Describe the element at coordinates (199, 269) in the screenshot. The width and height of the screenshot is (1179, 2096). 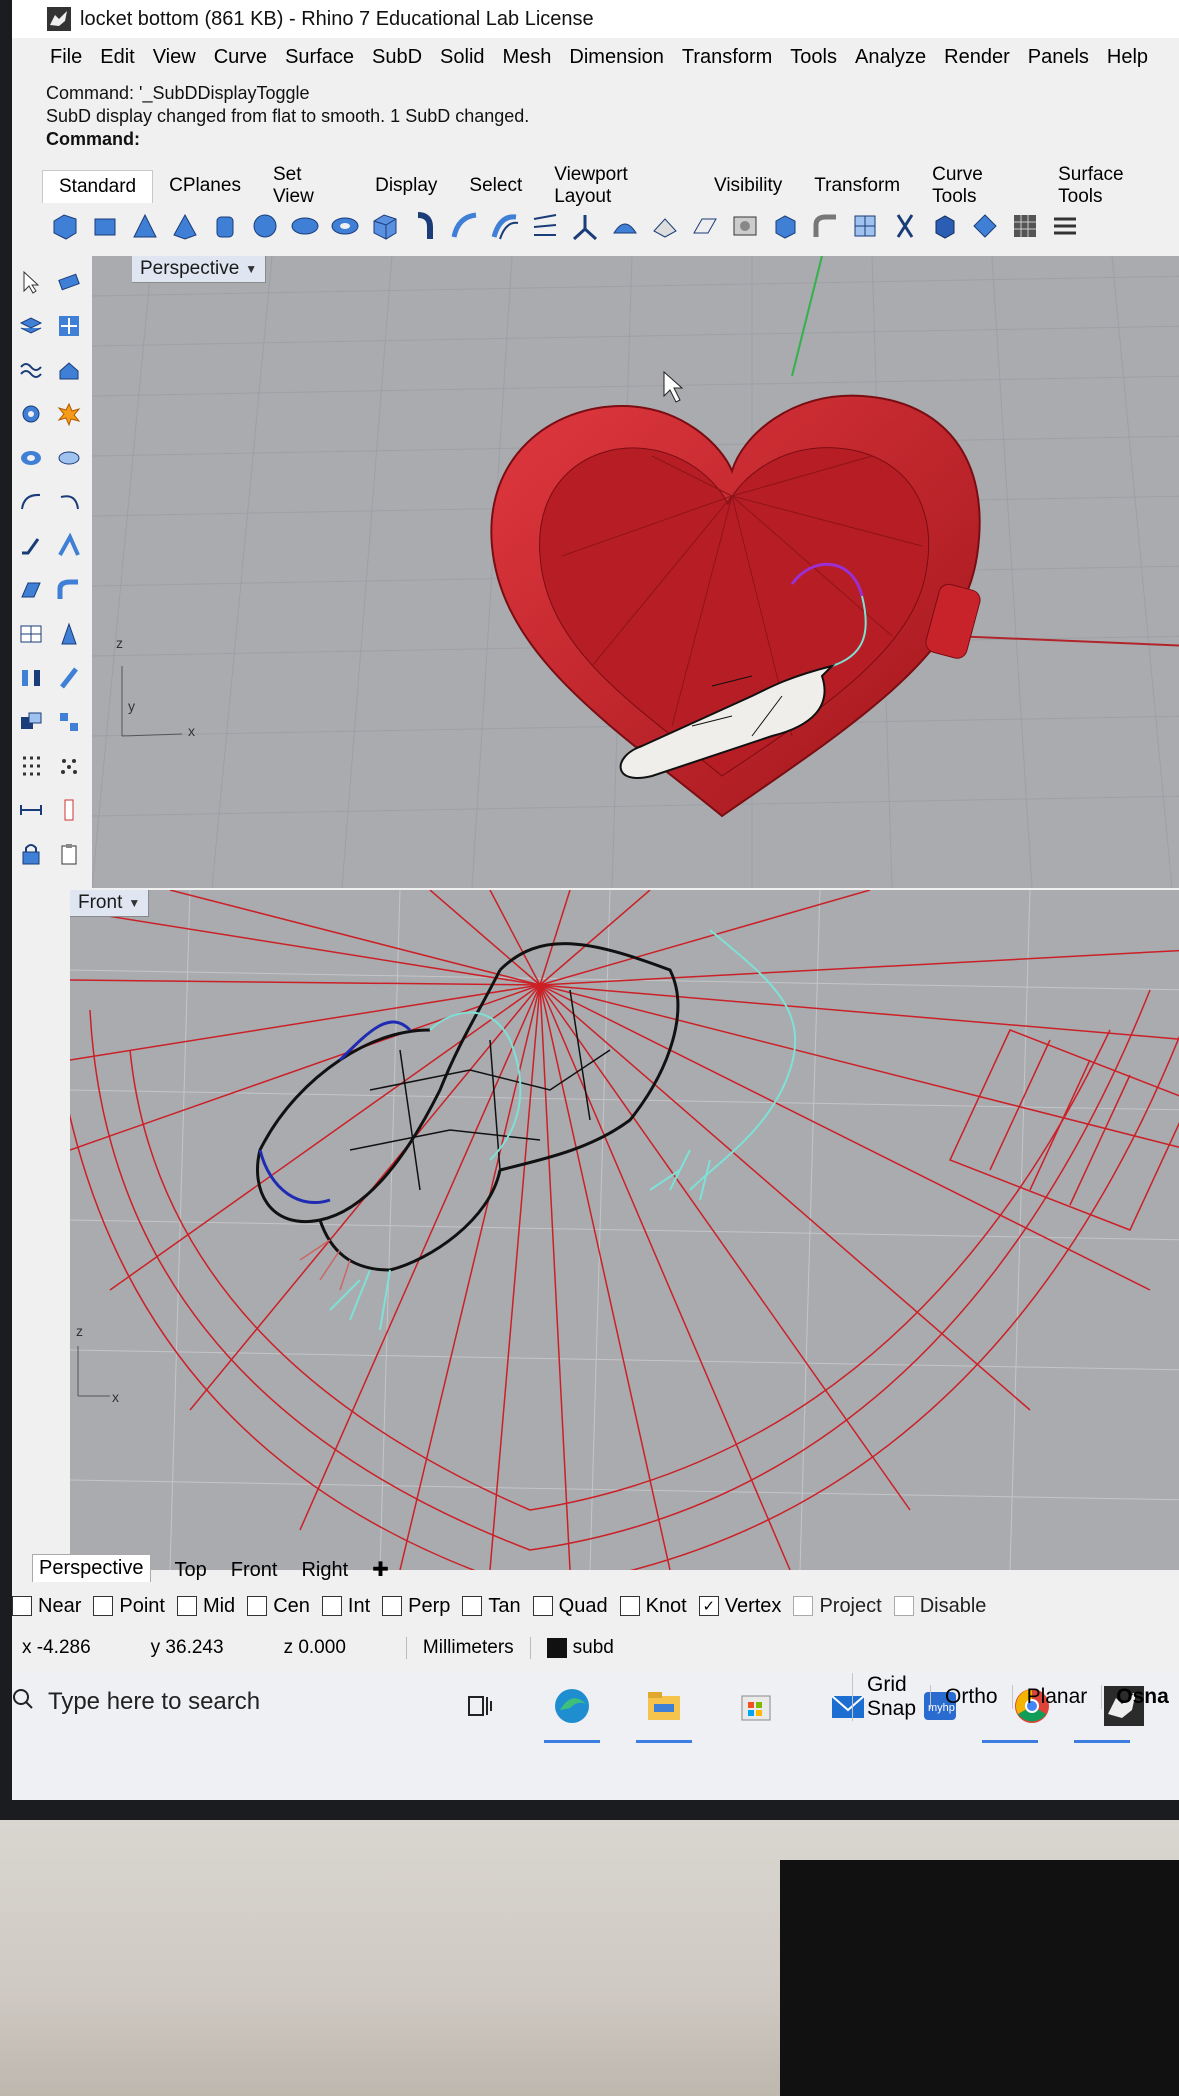
I see `viewport-title-perspective: Perspective ▼` at that location.